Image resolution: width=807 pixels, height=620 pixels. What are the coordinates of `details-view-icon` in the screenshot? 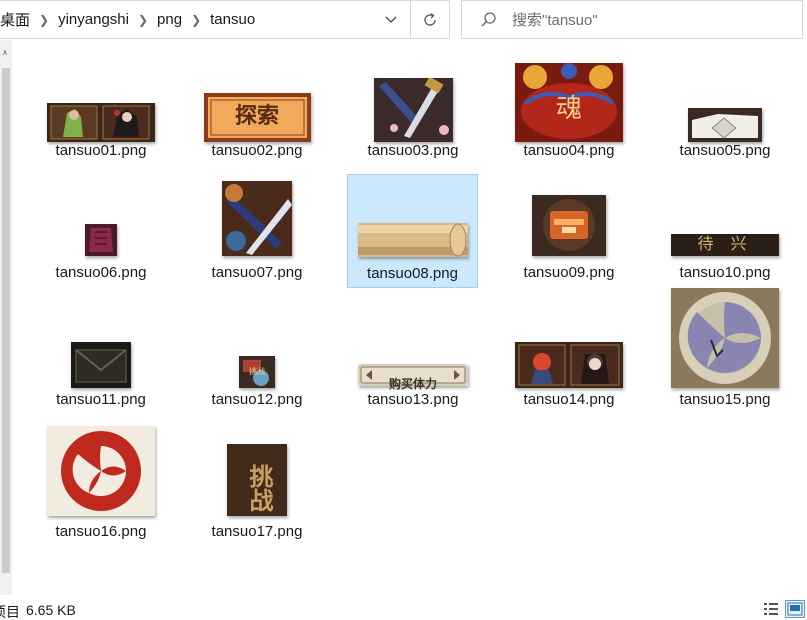 It's located at (771, 609).